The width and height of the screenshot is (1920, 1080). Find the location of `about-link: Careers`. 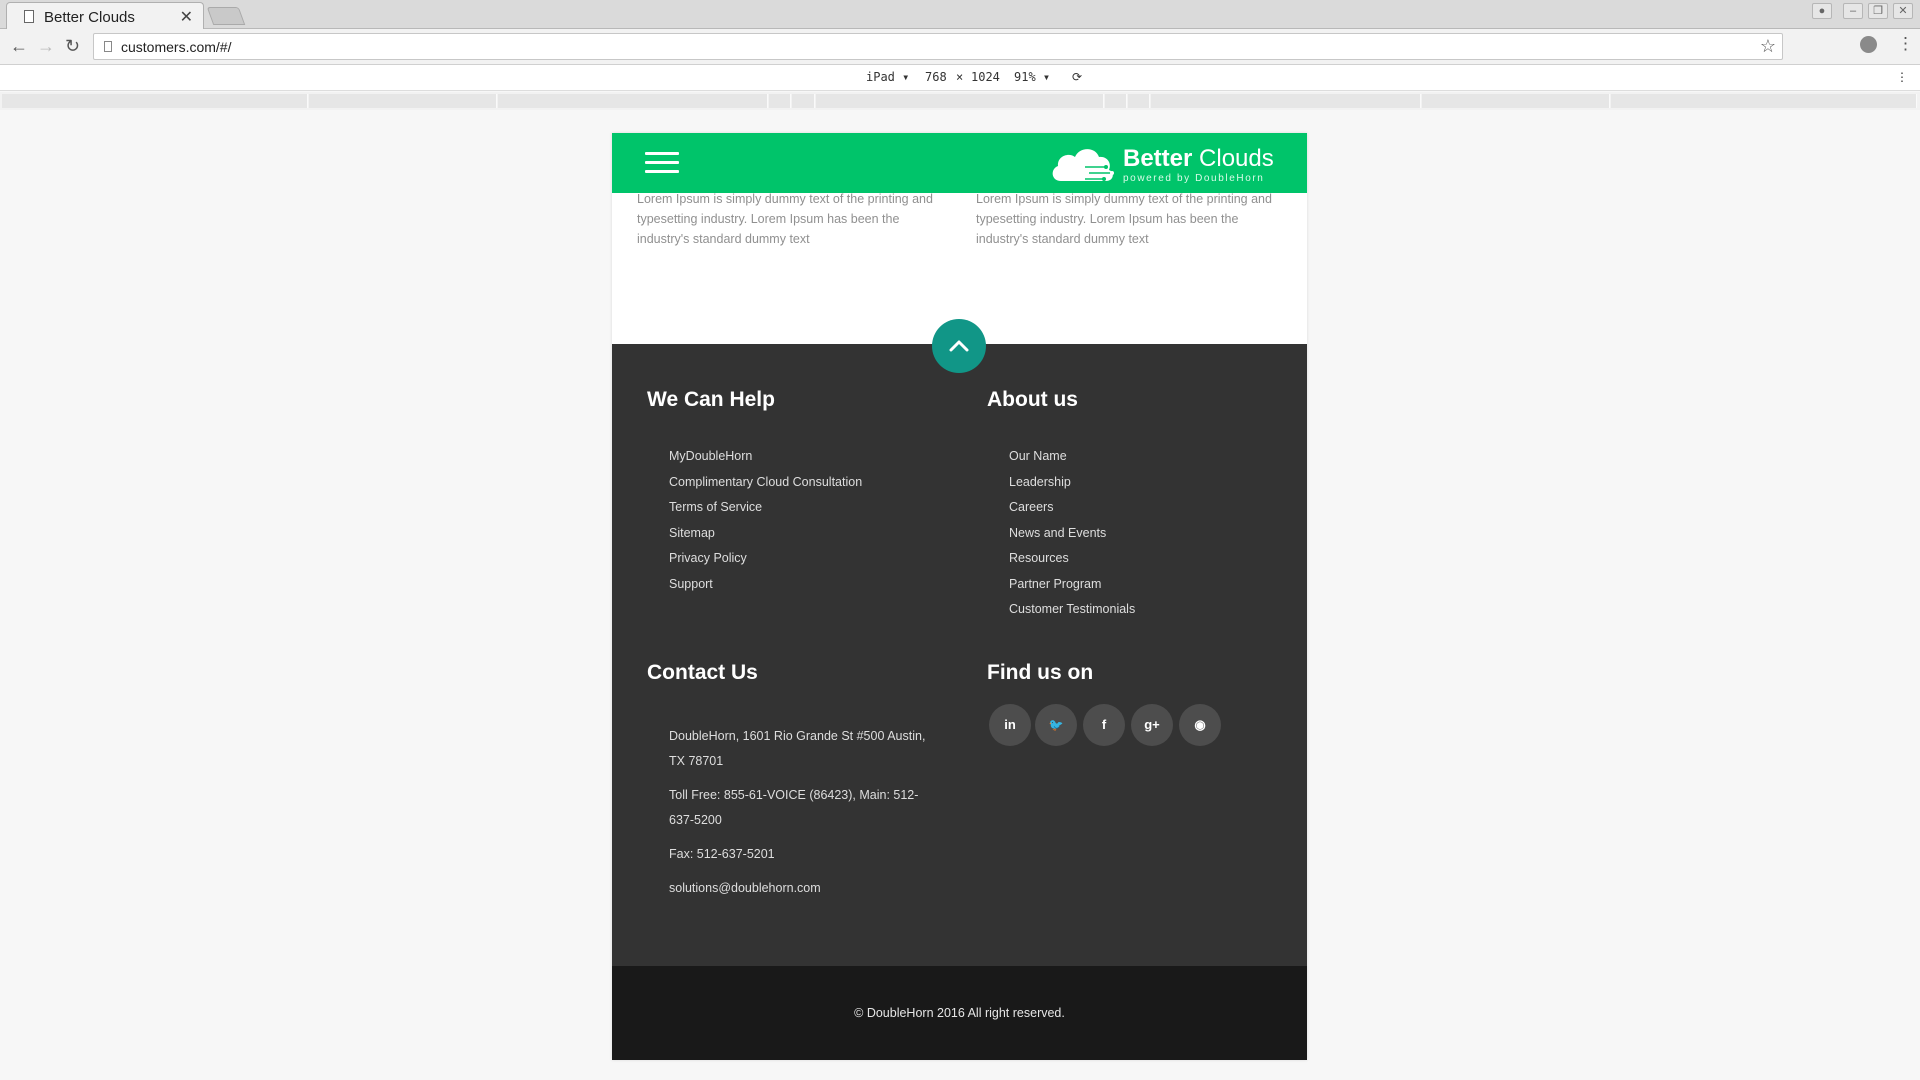

about-link: Careers is located at coordinates (1072, 510).